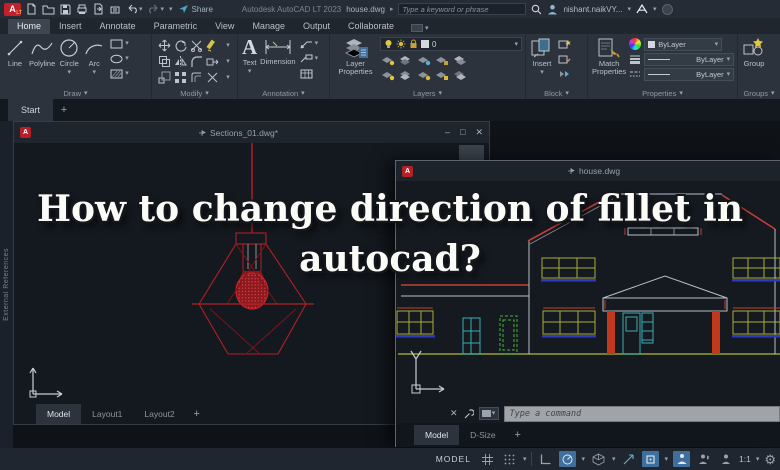 This screenshot has height=470, width=780. Describe the element at coordinates (454, 413) in the screenshot. I see `command-close-icon: ✕` at that location.